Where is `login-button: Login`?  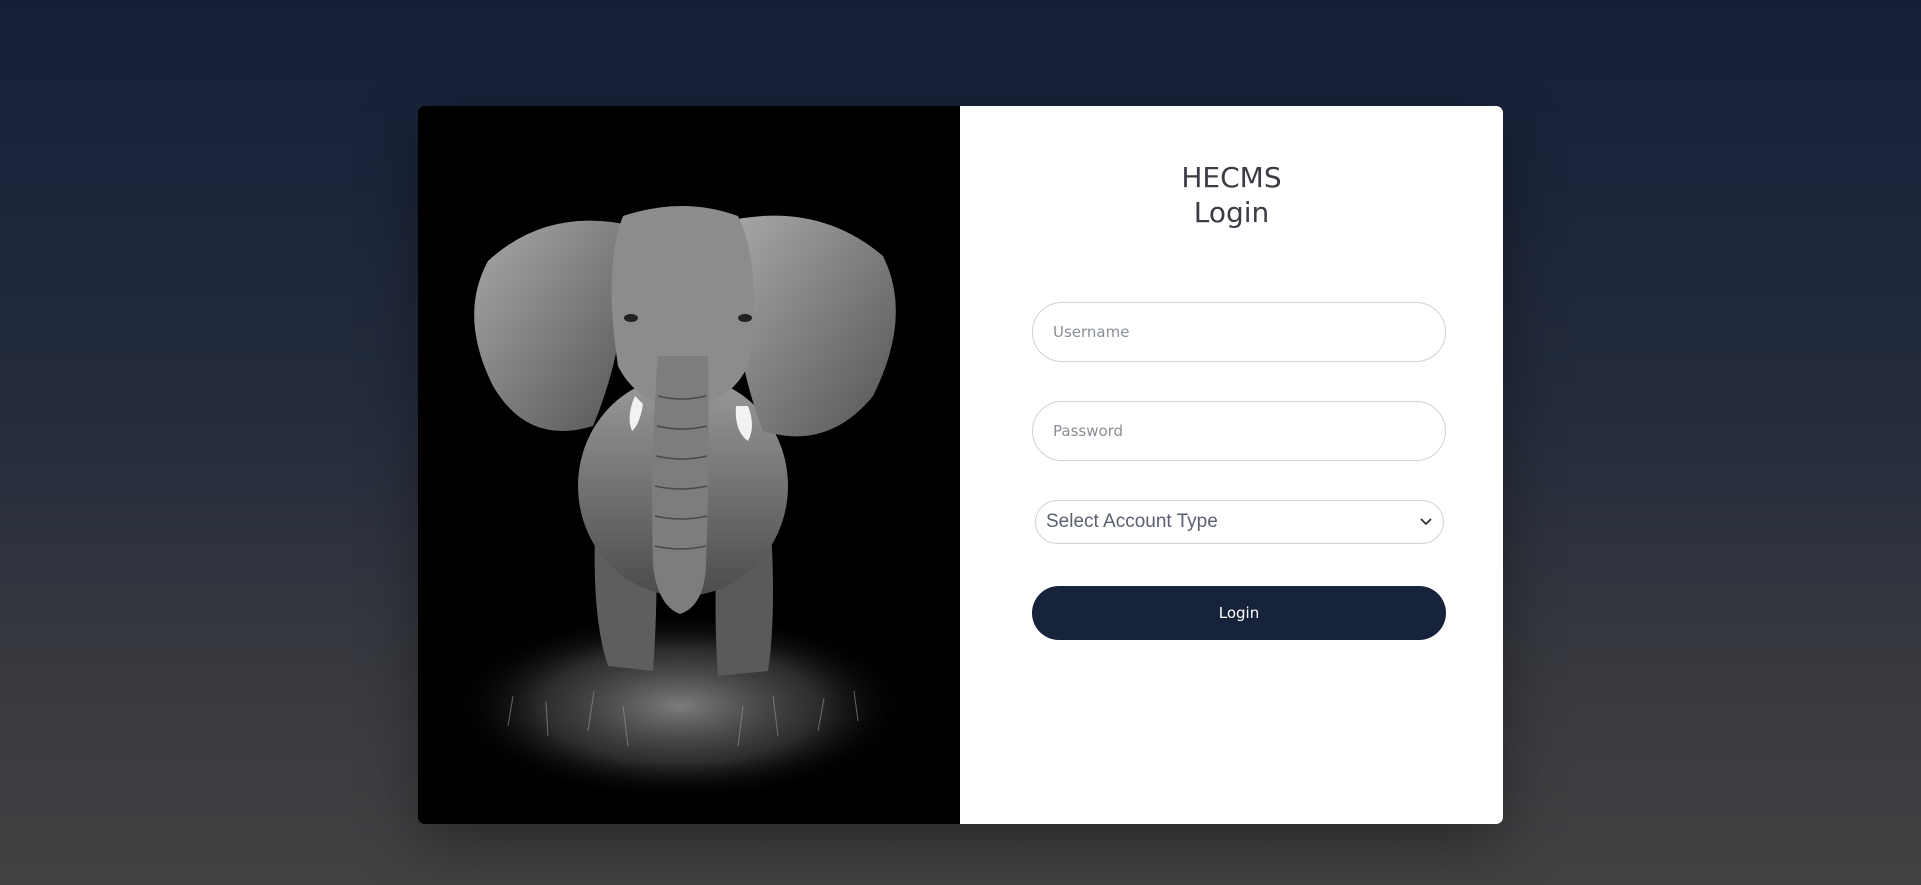 login-button: Login is located at coordinates (1239, 613).